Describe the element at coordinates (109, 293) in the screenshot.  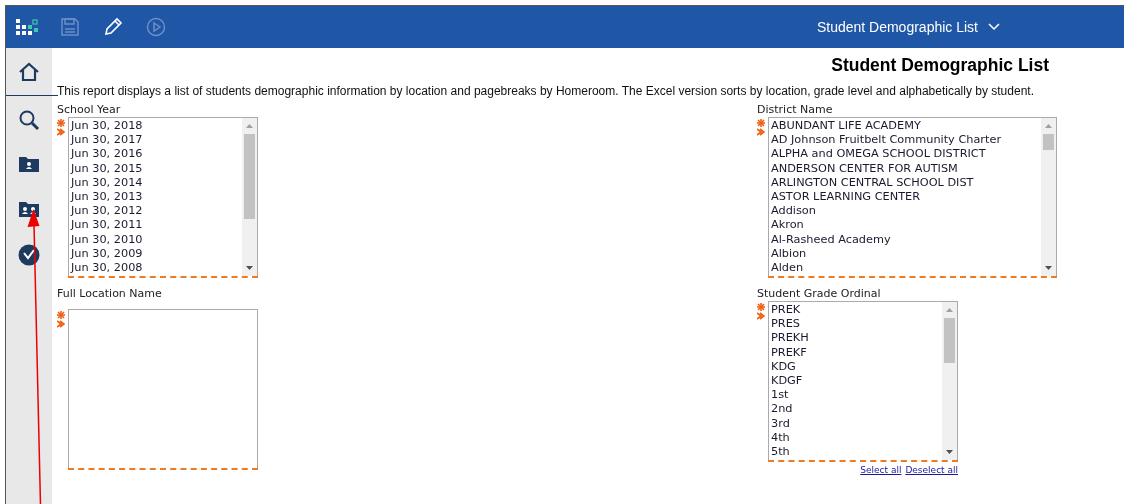
I see `field-label: Full Location Name` at that location.